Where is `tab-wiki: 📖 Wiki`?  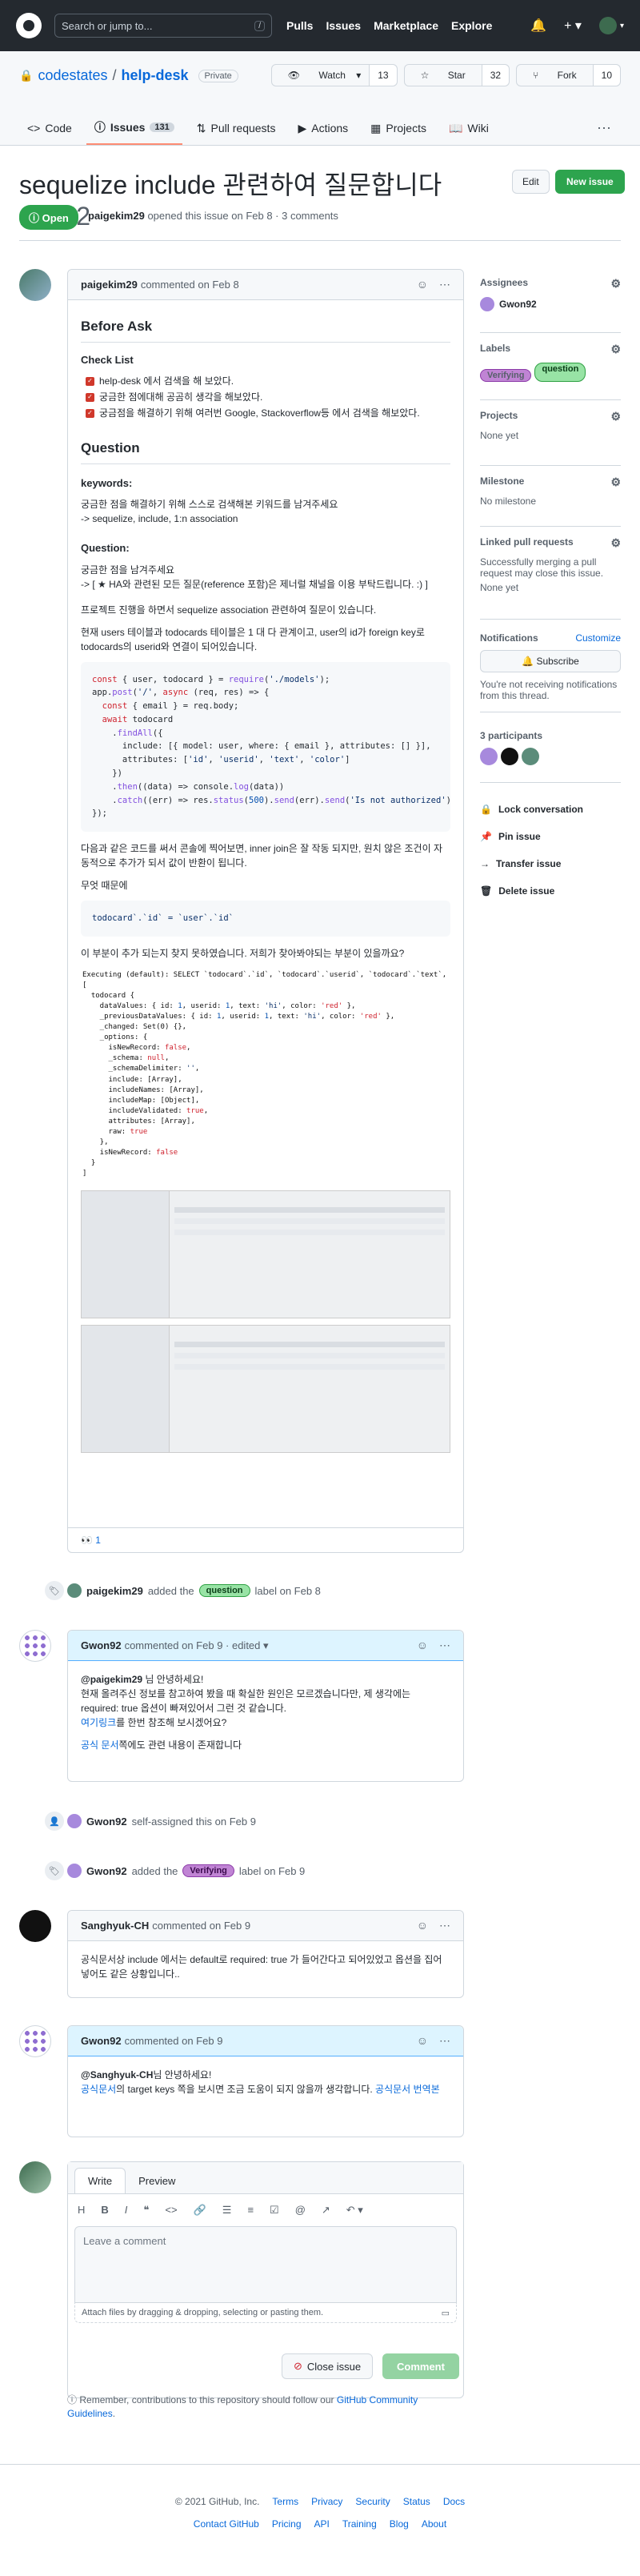 tab-wiki: 📖 Wiki is located at coordinates (469, 128).